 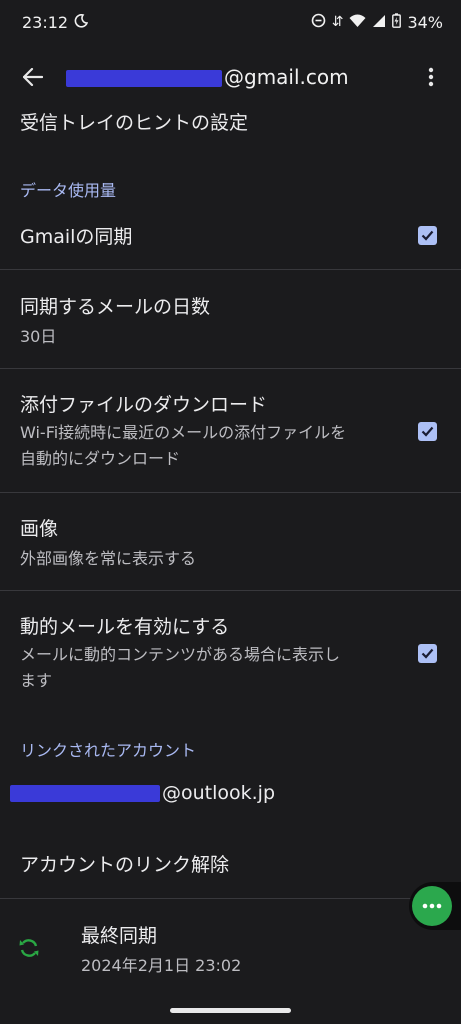 I want to click on dnd-moon-icon, so click(x=81, y=22).